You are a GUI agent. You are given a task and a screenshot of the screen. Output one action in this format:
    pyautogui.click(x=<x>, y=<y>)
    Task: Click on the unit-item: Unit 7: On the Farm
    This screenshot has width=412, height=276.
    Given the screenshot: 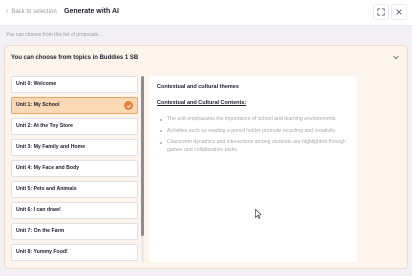 What is the action you would take?
    pyautogui.click(x=74, y=231)
    